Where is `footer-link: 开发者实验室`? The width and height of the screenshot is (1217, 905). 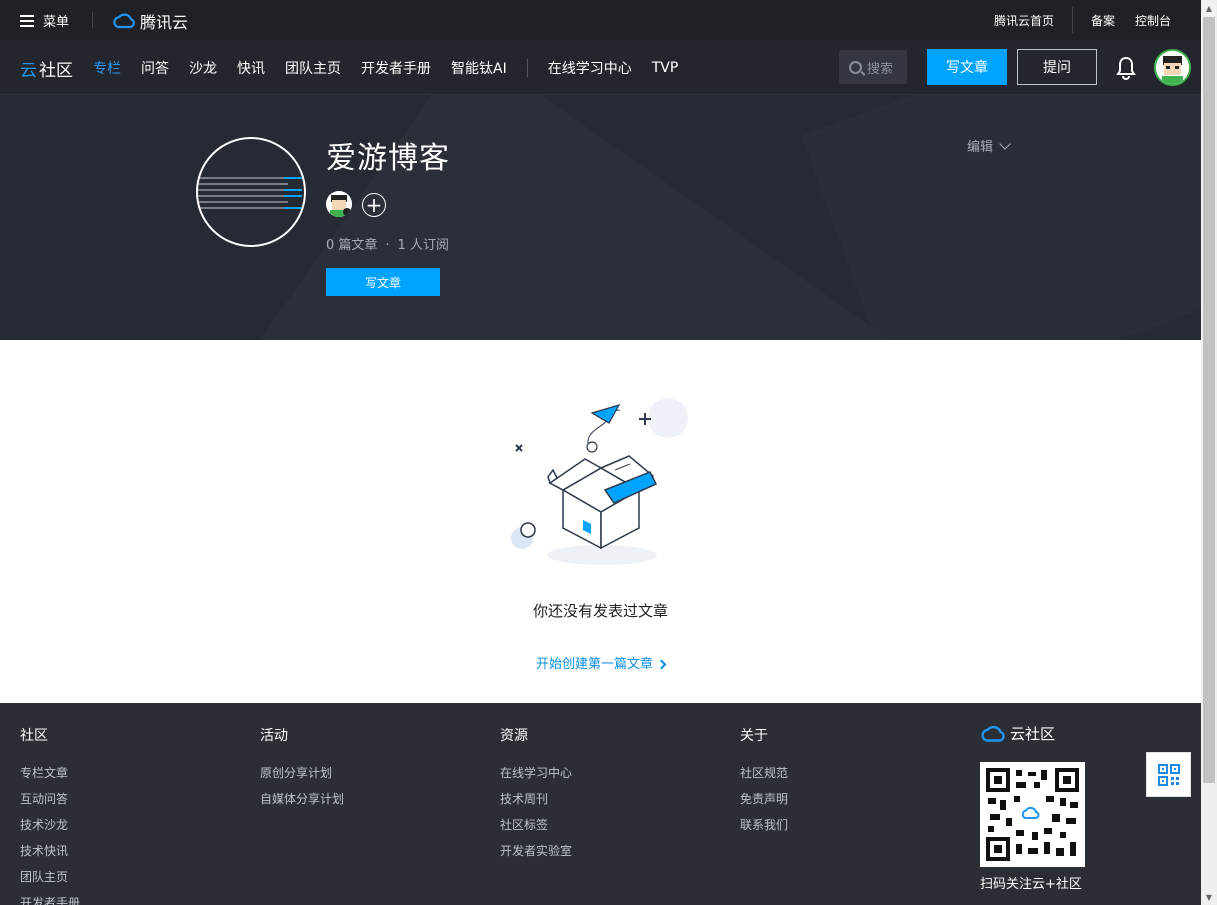 footer-link: 开发者实验室 is located at coordinates (536, 856).